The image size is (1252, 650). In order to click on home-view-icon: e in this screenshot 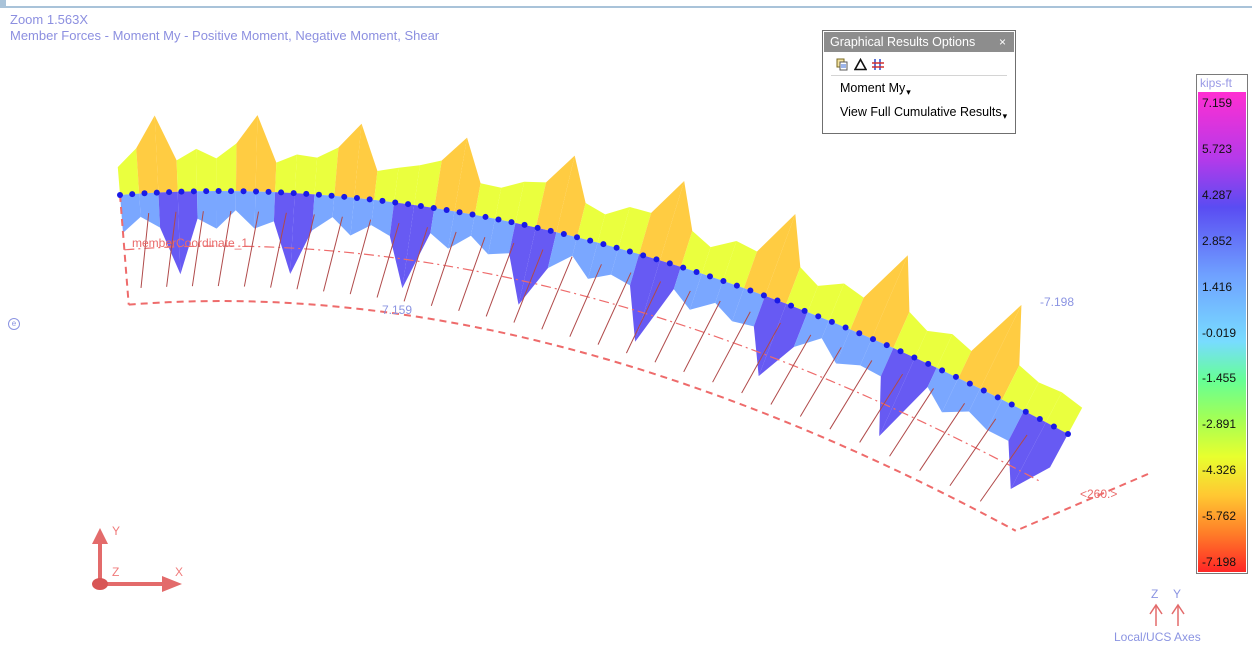, I will do `click(14, 324)`.